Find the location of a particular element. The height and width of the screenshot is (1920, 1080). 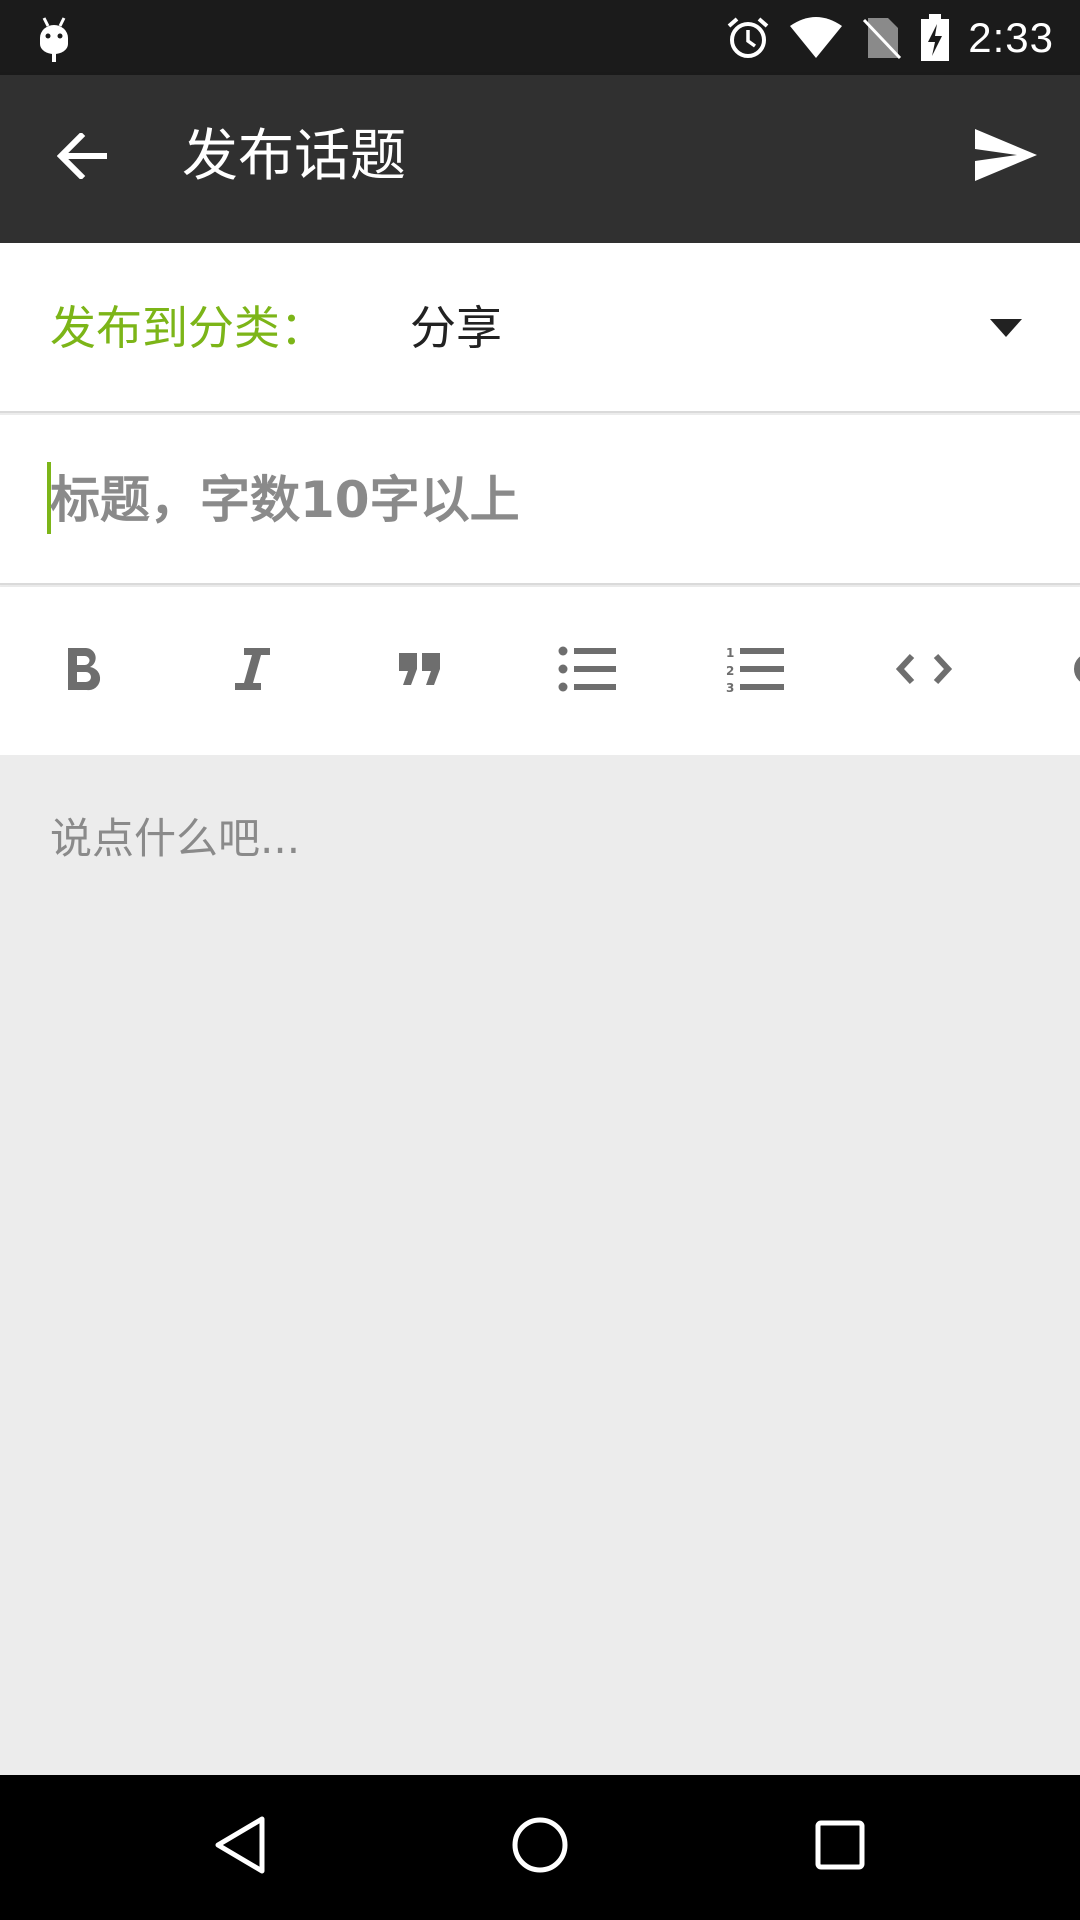

numbered-list-button: 1 2 3 is located at coordinates (755, 671).